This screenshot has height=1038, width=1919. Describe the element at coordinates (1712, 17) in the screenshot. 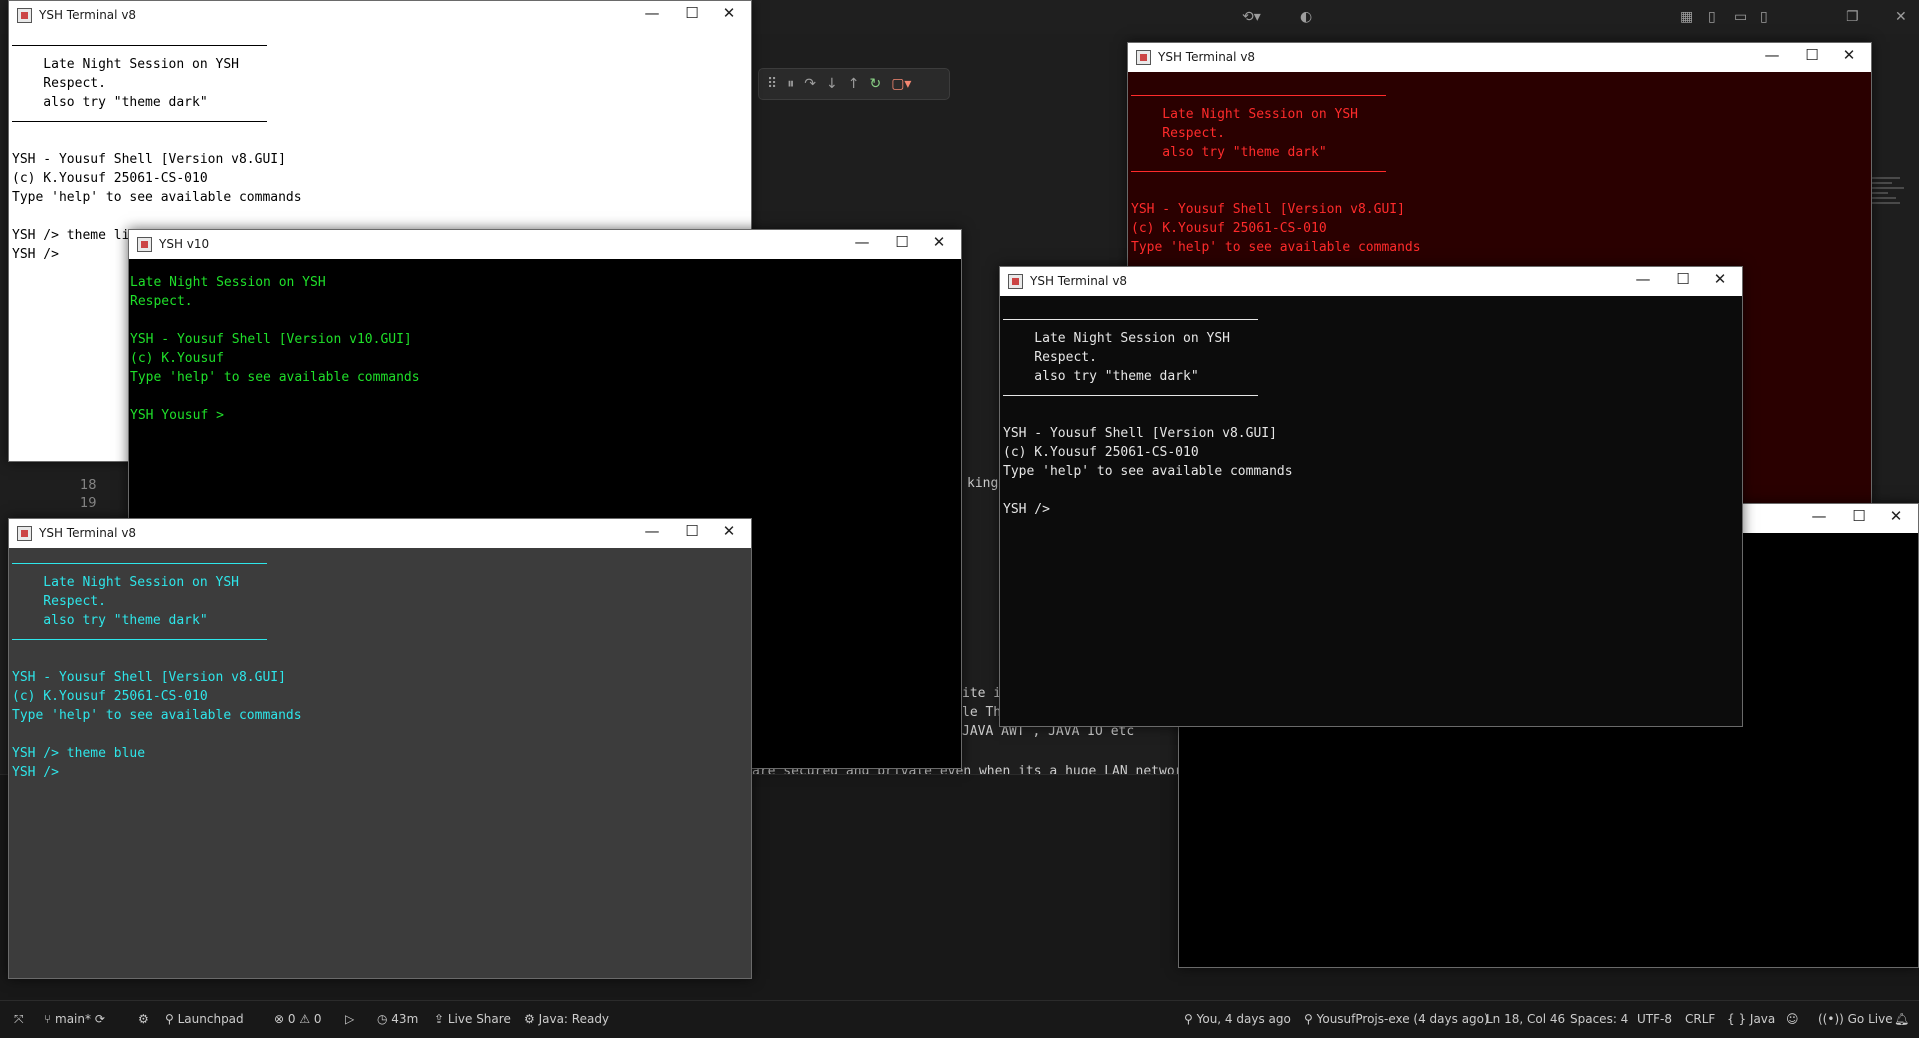

I see `toggle-sidebar-icon: ▯` at that location.